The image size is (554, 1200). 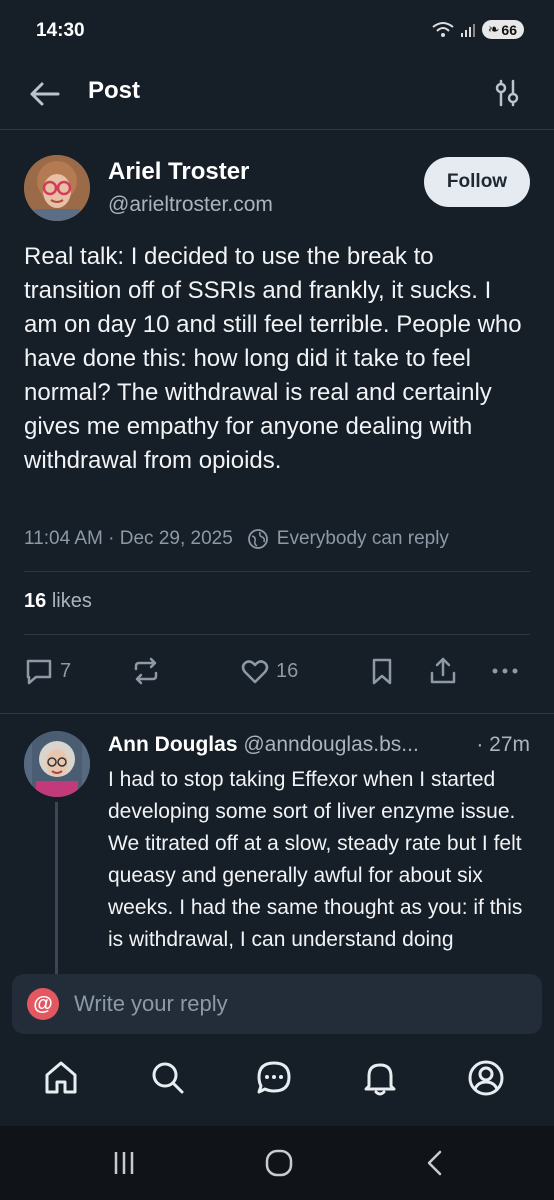 What do you see at coordinates (277, 1004) in the screenshot?
I see `reply-composer: @ Write your reply` at bounding box center [277, 1004].